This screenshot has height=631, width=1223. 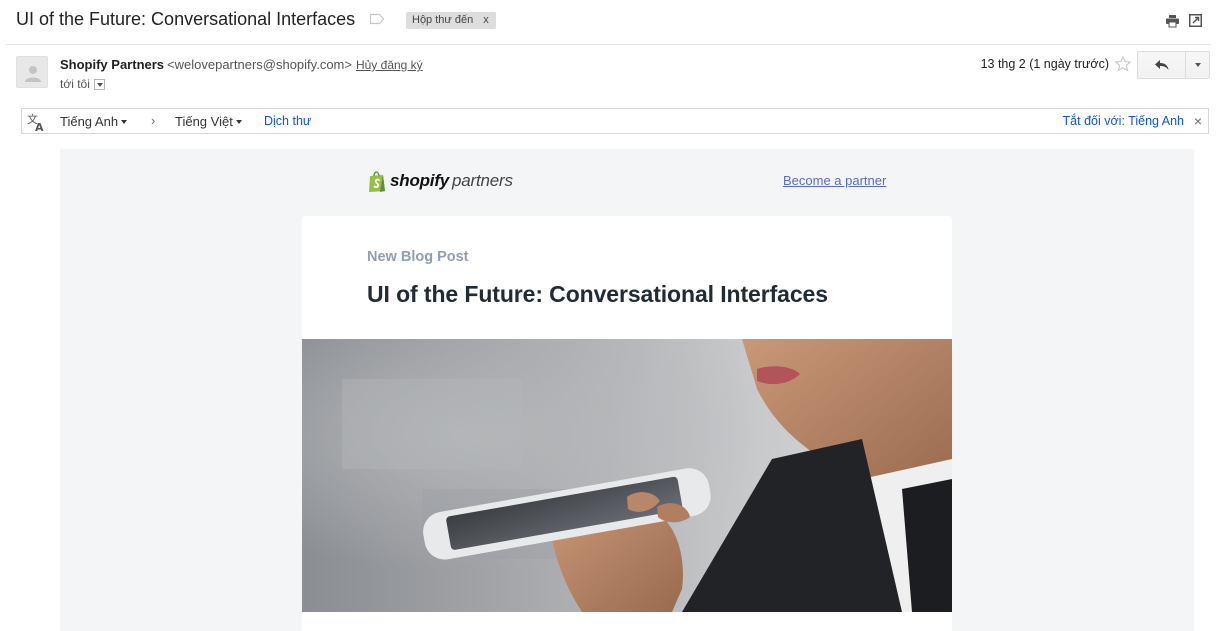 I want to click on reply-button, so click(x=1162, y=65).